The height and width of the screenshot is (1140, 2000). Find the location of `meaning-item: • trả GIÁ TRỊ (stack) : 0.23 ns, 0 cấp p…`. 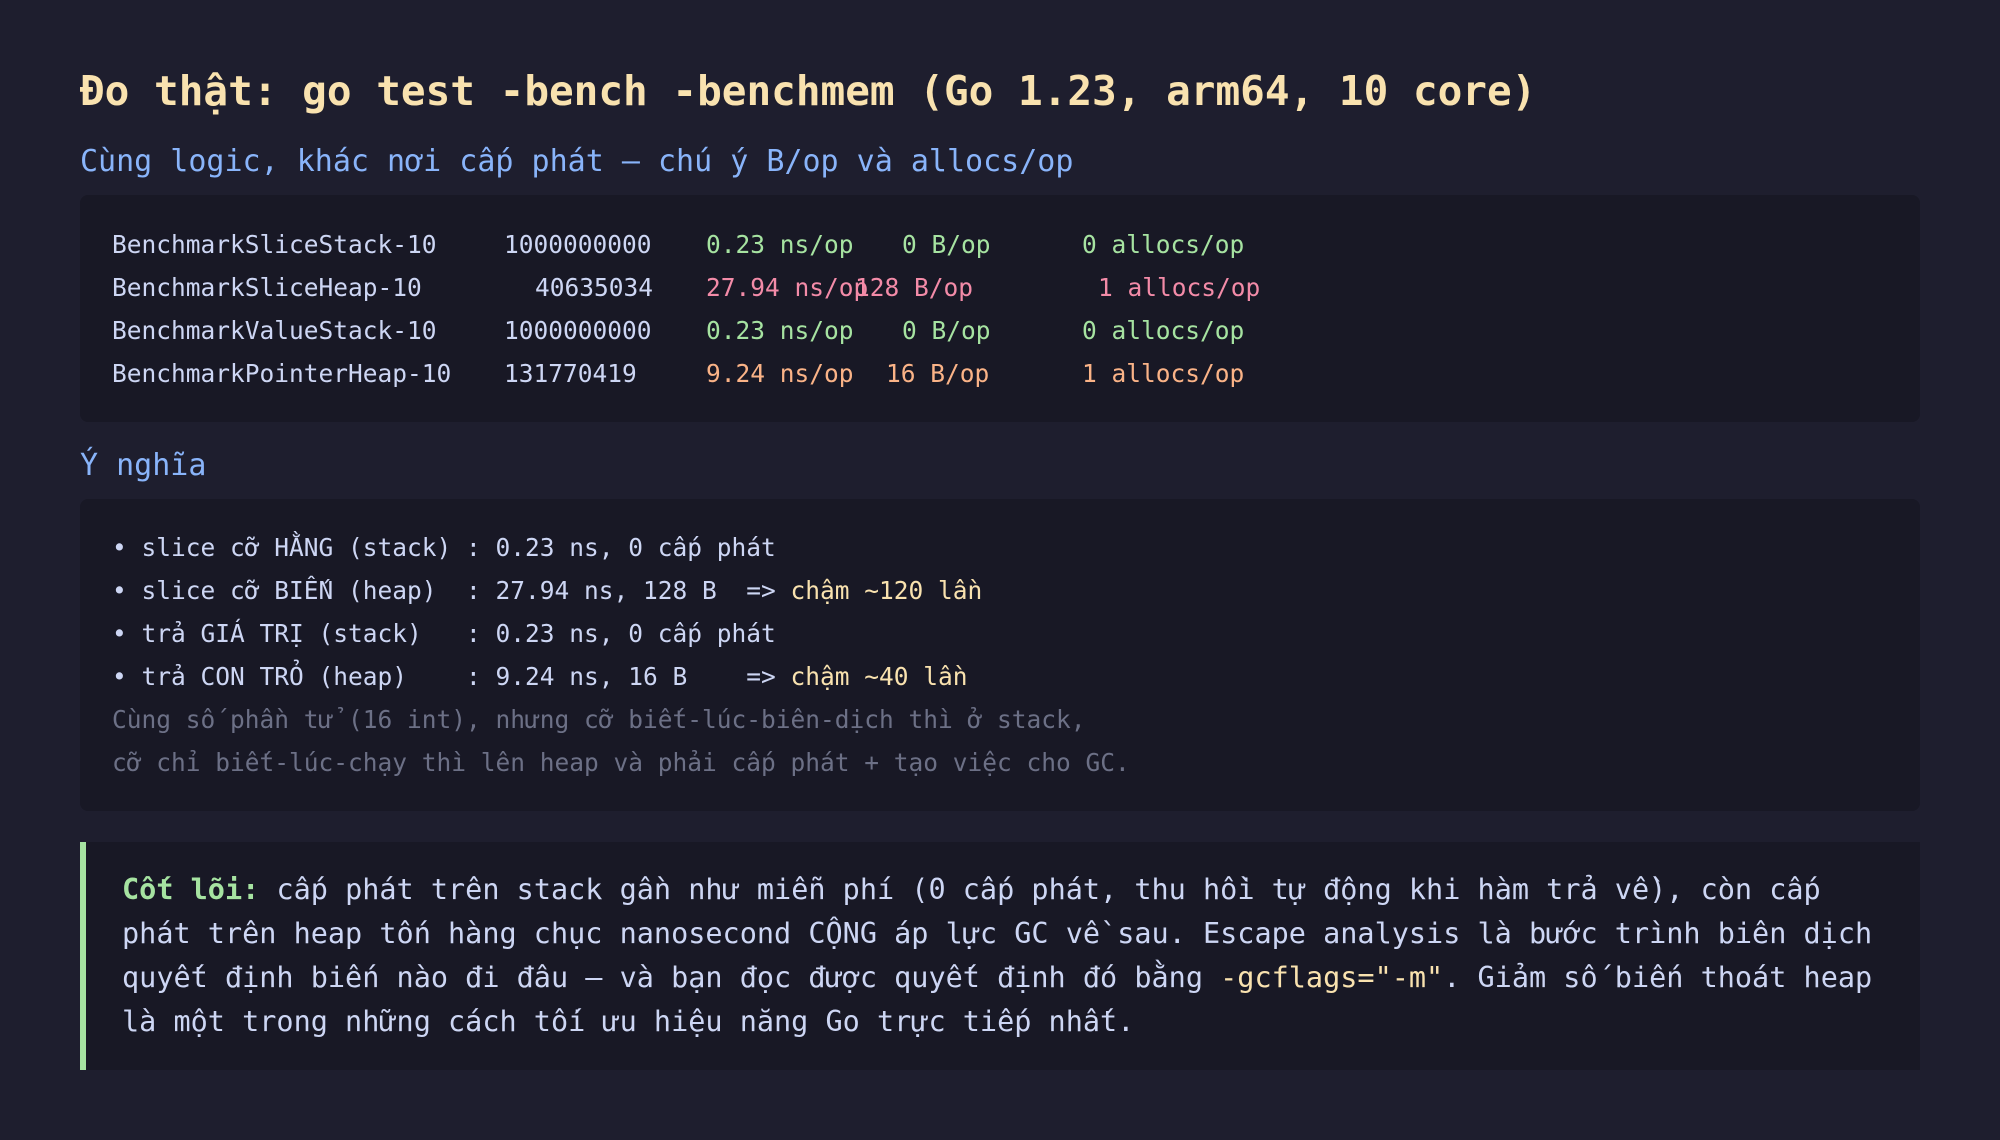

meaning-item: • trả GIÁ TRỊ (stack) : 0.23 ns, 0 cấp p… is located at coordinates (444, 634).